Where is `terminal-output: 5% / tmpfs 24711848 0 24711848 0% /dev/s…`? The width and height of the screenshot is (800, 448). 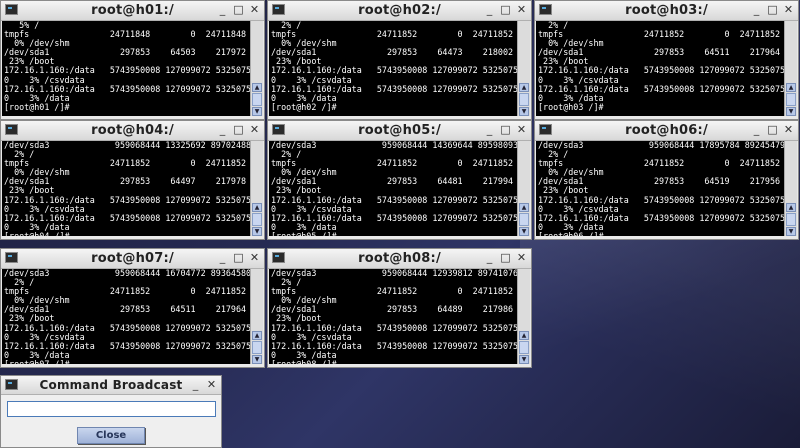
terminal-output: 5% / tmpfs 24711848 0 24711848 0% /dev/s… is located at coordinates (127, 66).